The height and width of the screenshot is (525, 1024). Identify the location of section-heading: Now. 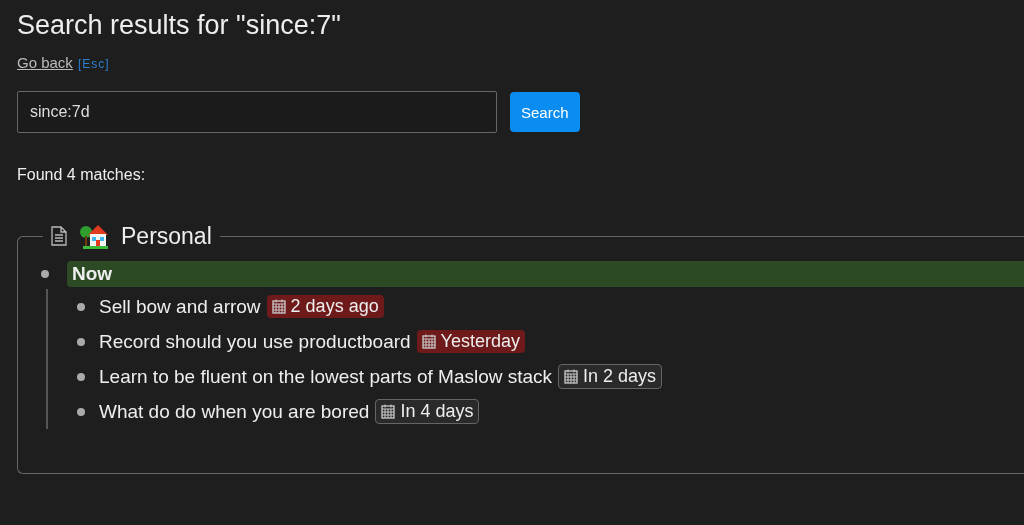
(545, 274).